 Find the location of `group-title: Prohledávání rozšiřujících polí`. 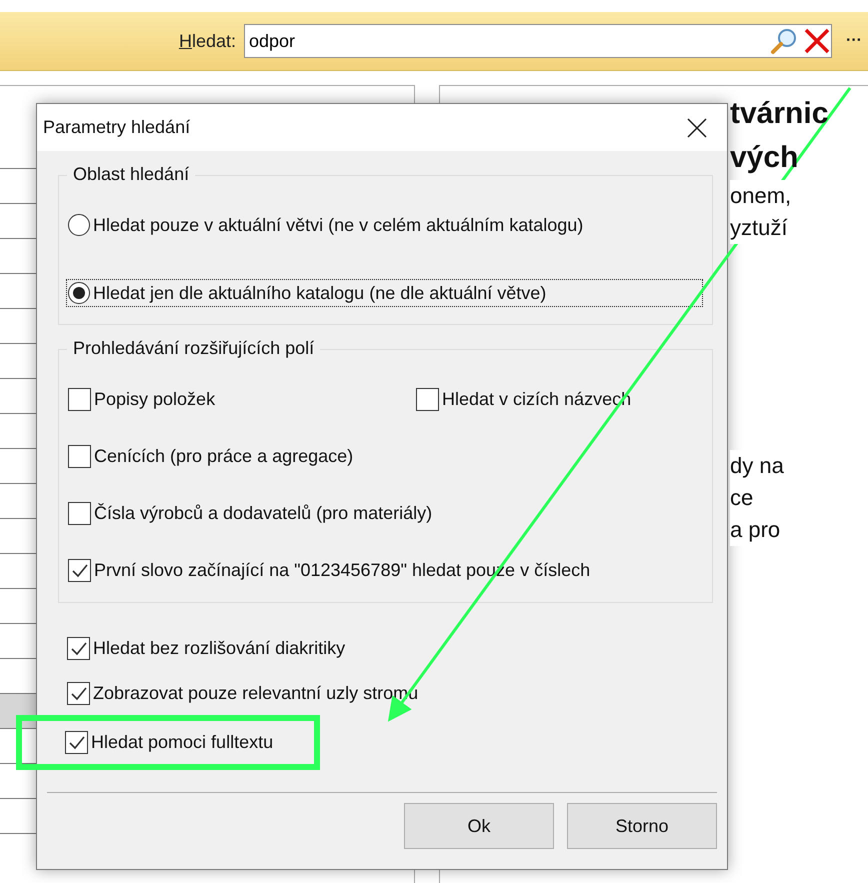

group-title: Prohledávání rozšiřujících polí is located at coordinates (193, 348).